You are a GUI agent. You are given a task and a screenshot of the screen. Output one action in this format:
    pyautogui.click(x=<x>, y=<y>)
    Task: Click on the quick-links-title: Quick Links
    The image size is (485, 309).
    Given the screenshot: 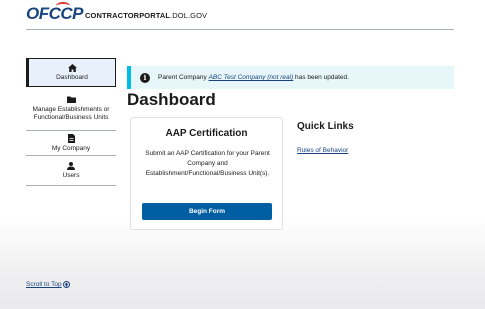 What is the action you would take?
    pyautogui.click(x=325, y=126)
    